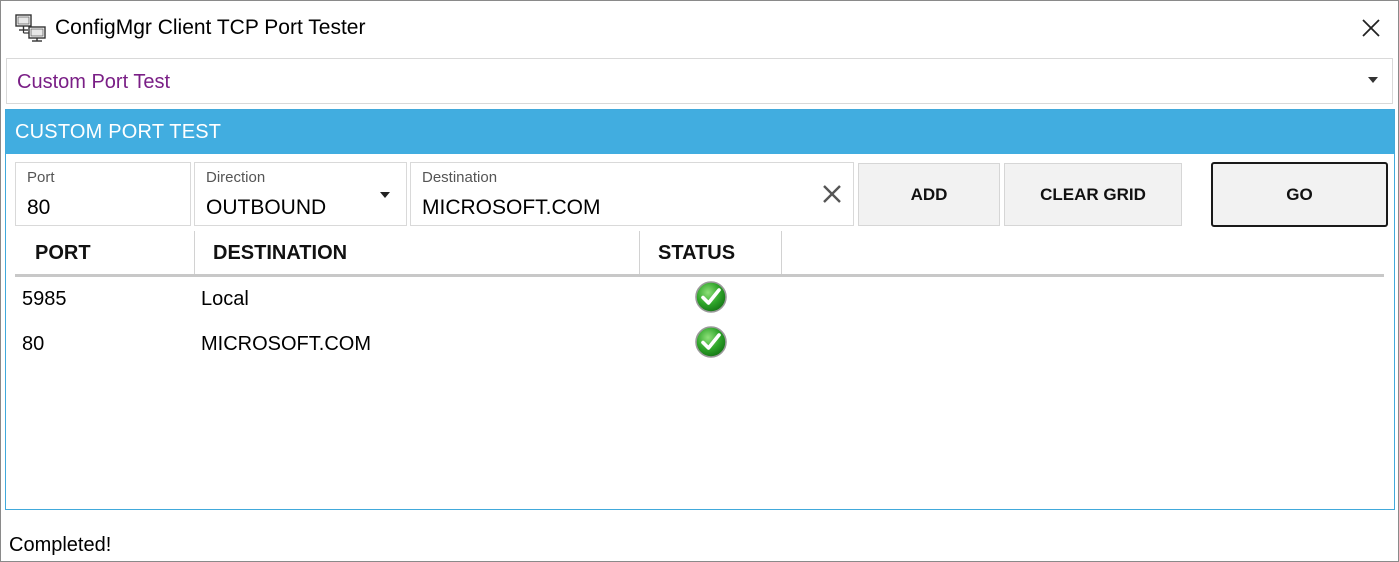 This screenshot has height=562, width=1399. What do you see at coordinates (236, 177) in the screenshot?
I see `direction-label: Direction` at bounding box center [236, 177].